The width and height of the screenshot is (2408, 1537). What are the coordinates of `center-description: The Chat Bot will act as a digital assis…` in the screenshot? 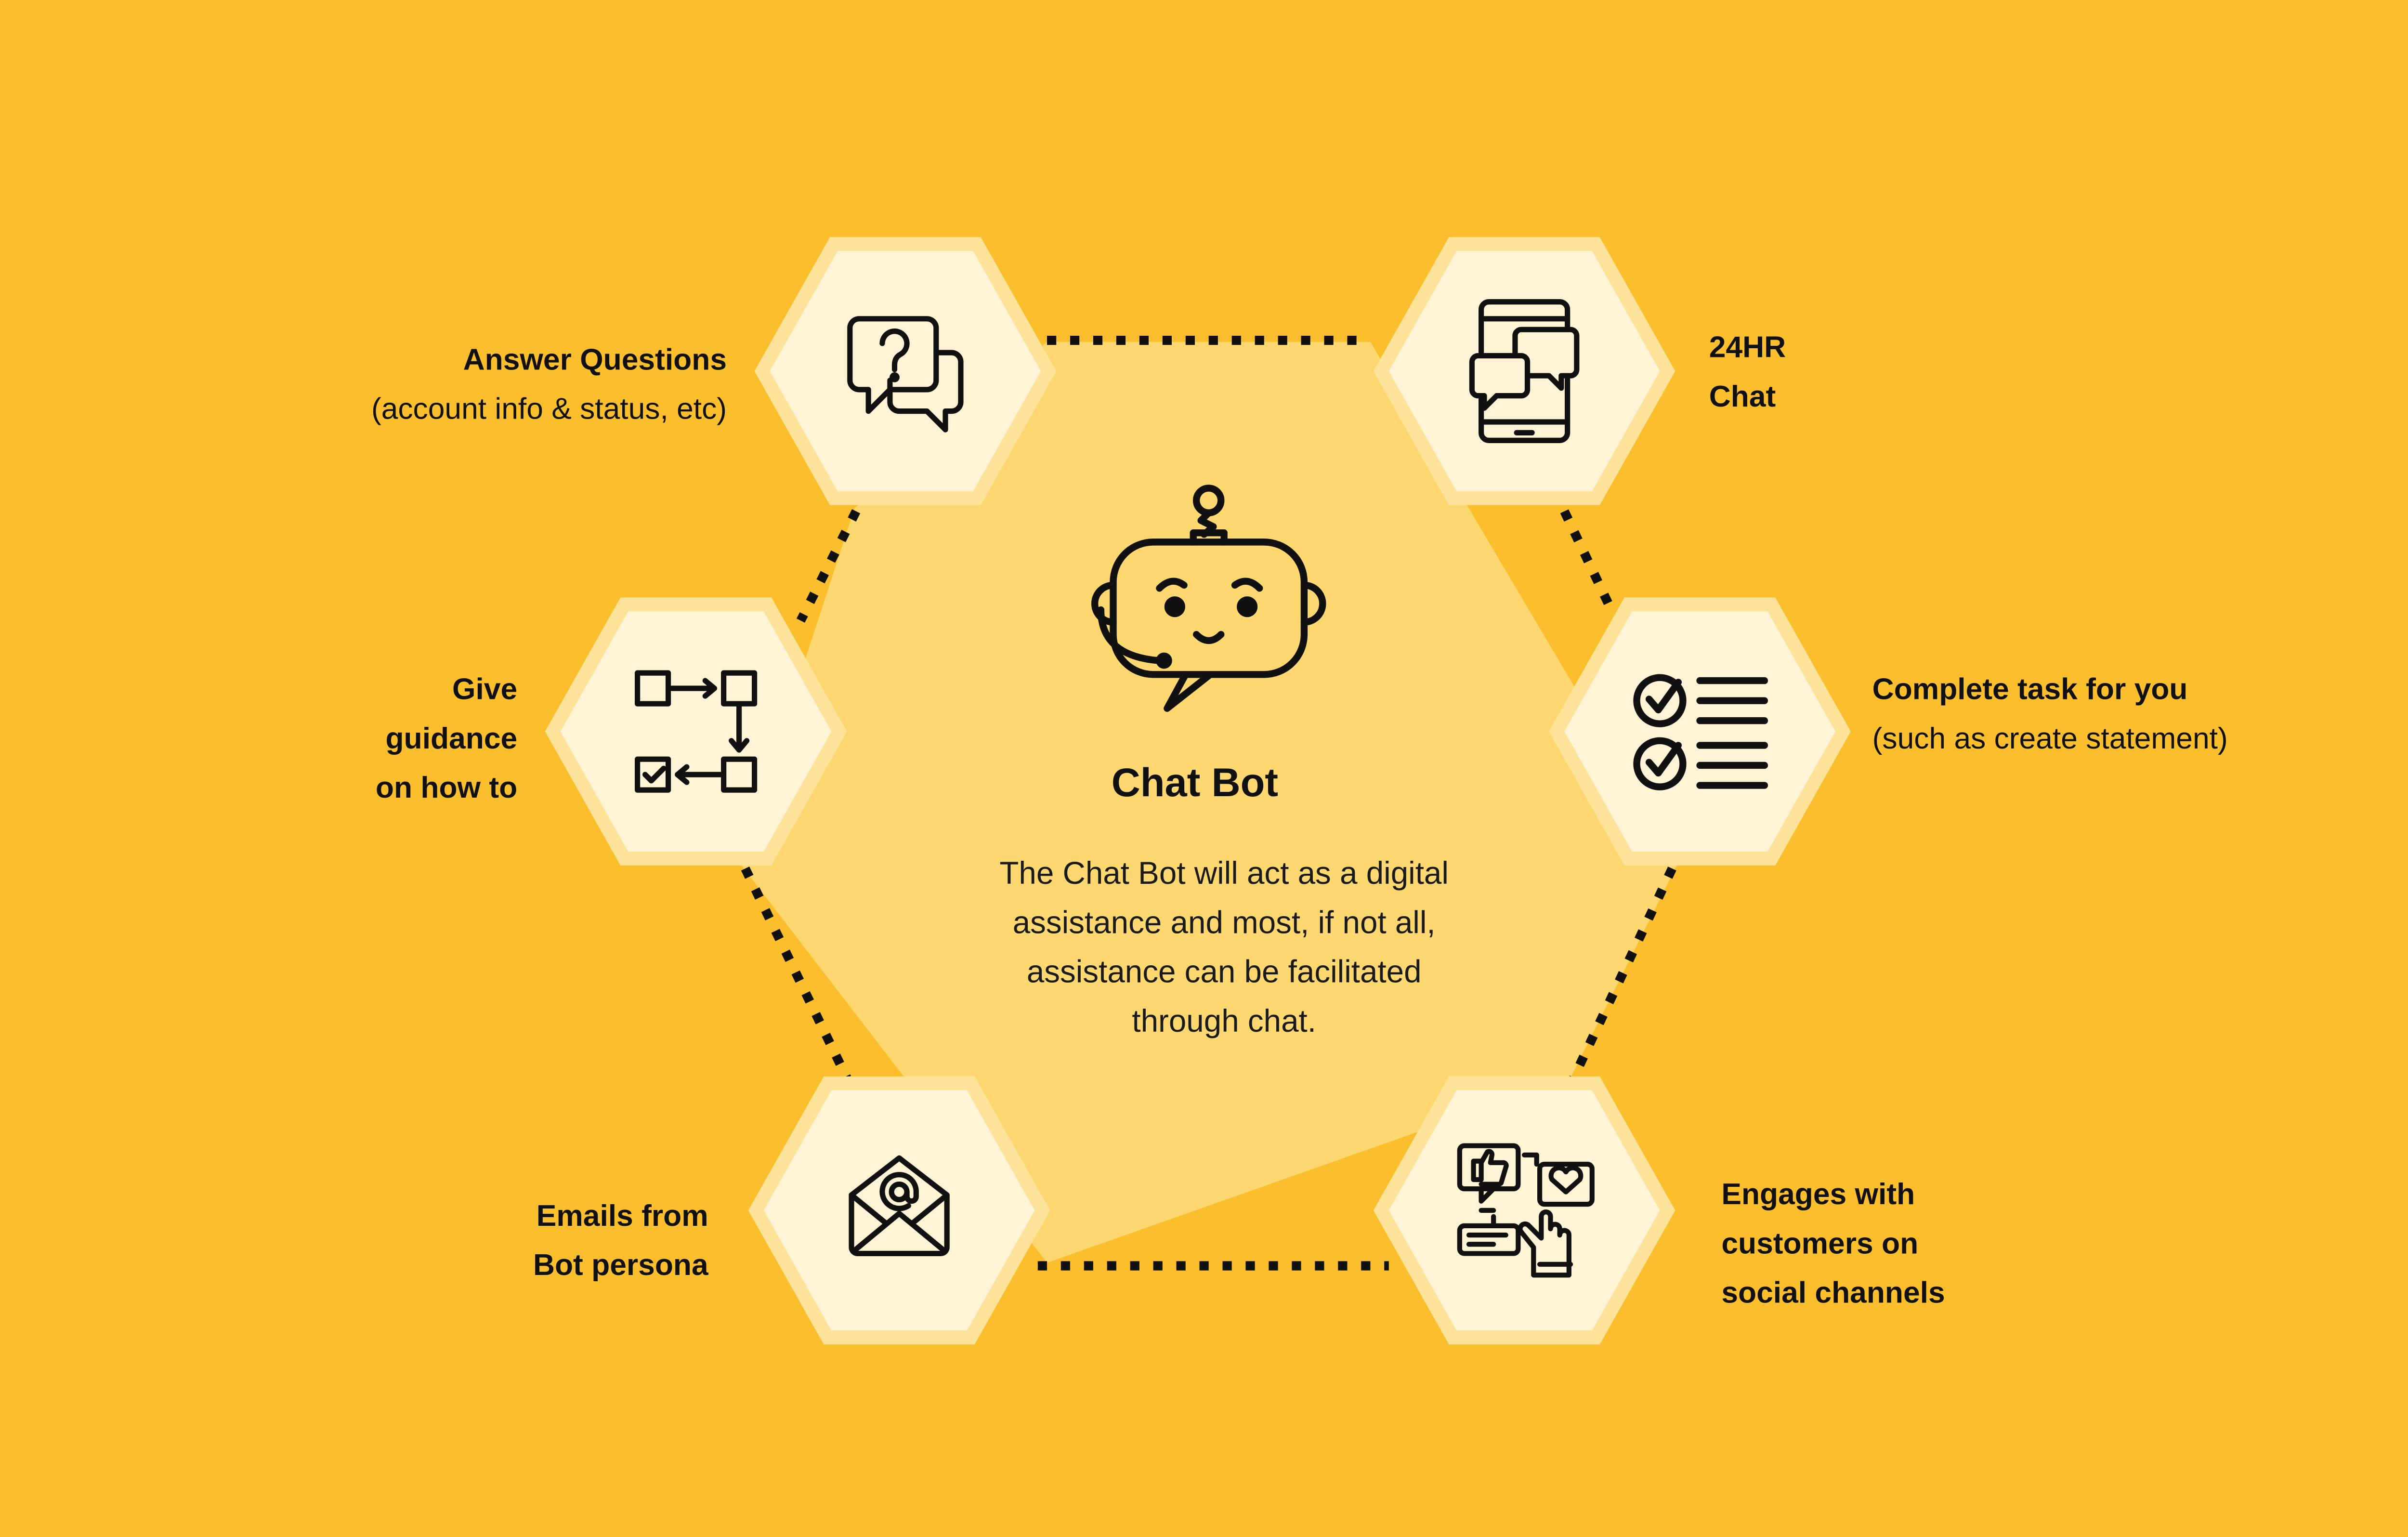 It's located at (1224, 949).